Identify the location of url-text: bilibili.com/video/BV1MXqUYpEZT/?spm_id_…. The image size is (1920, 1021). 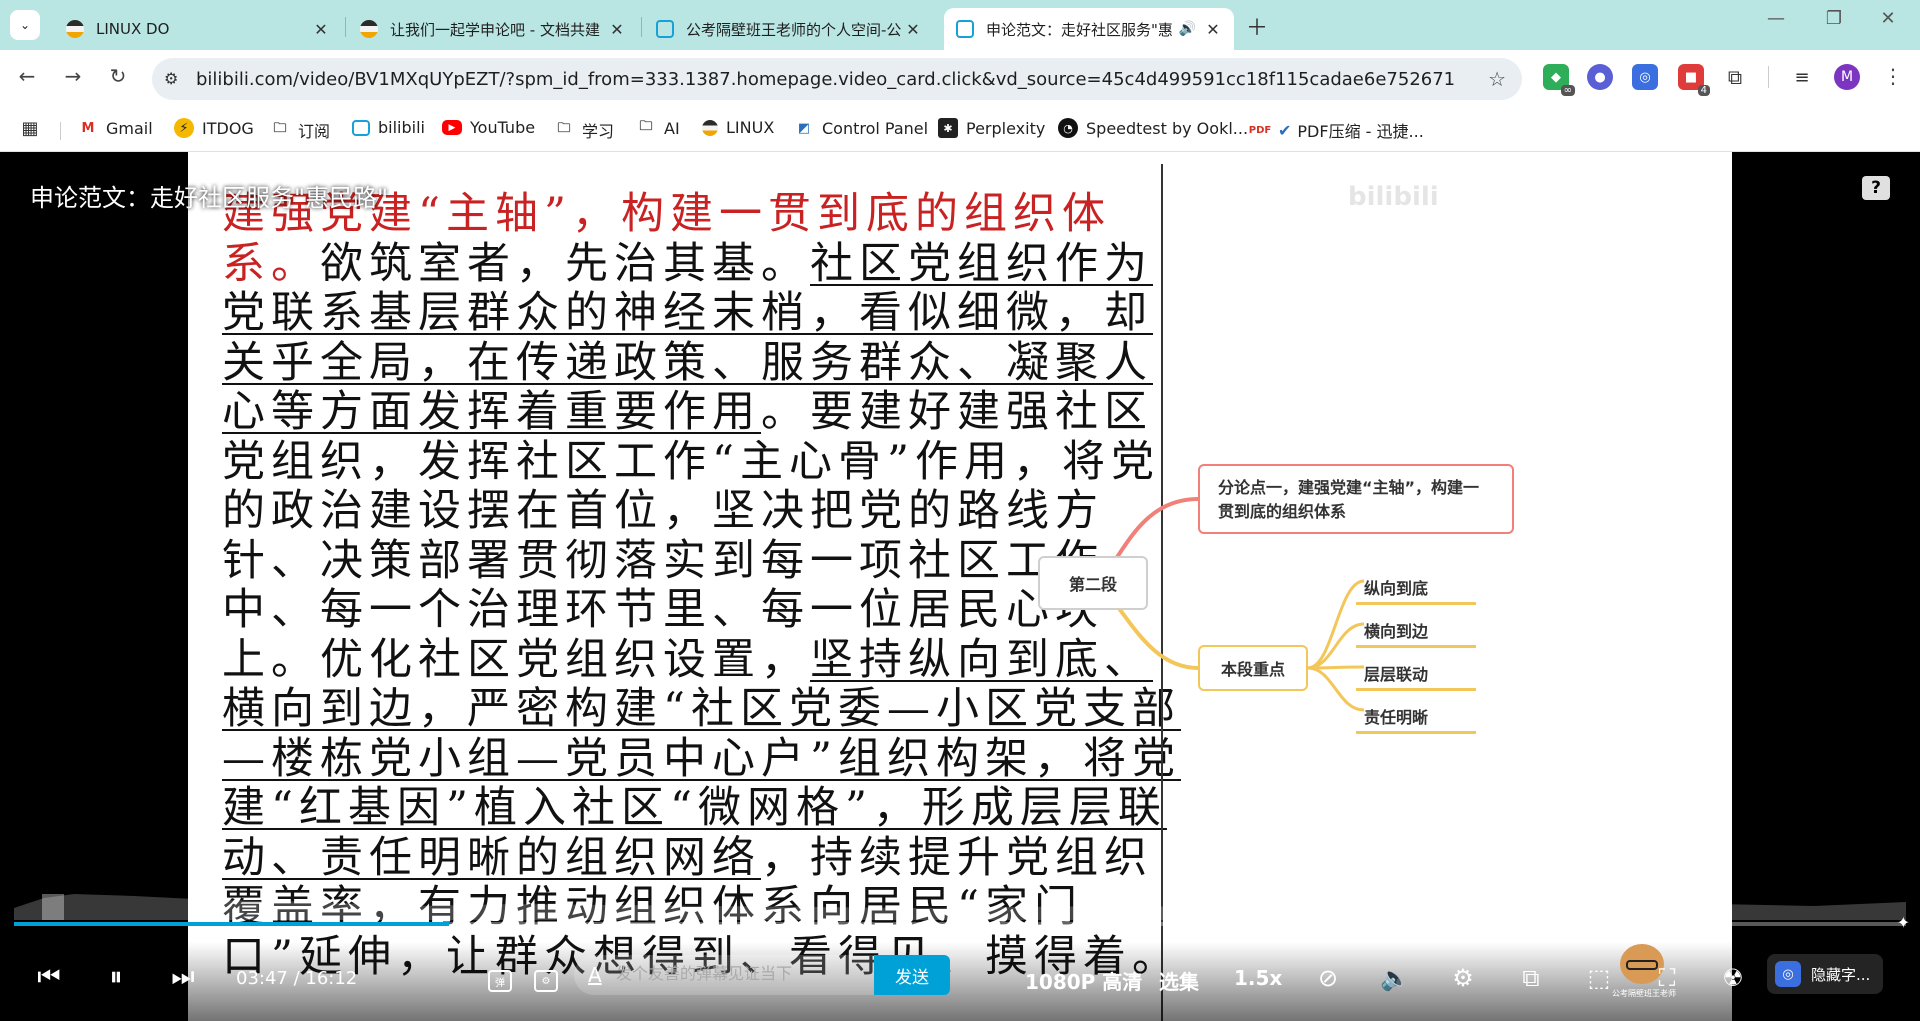
(825, 79).